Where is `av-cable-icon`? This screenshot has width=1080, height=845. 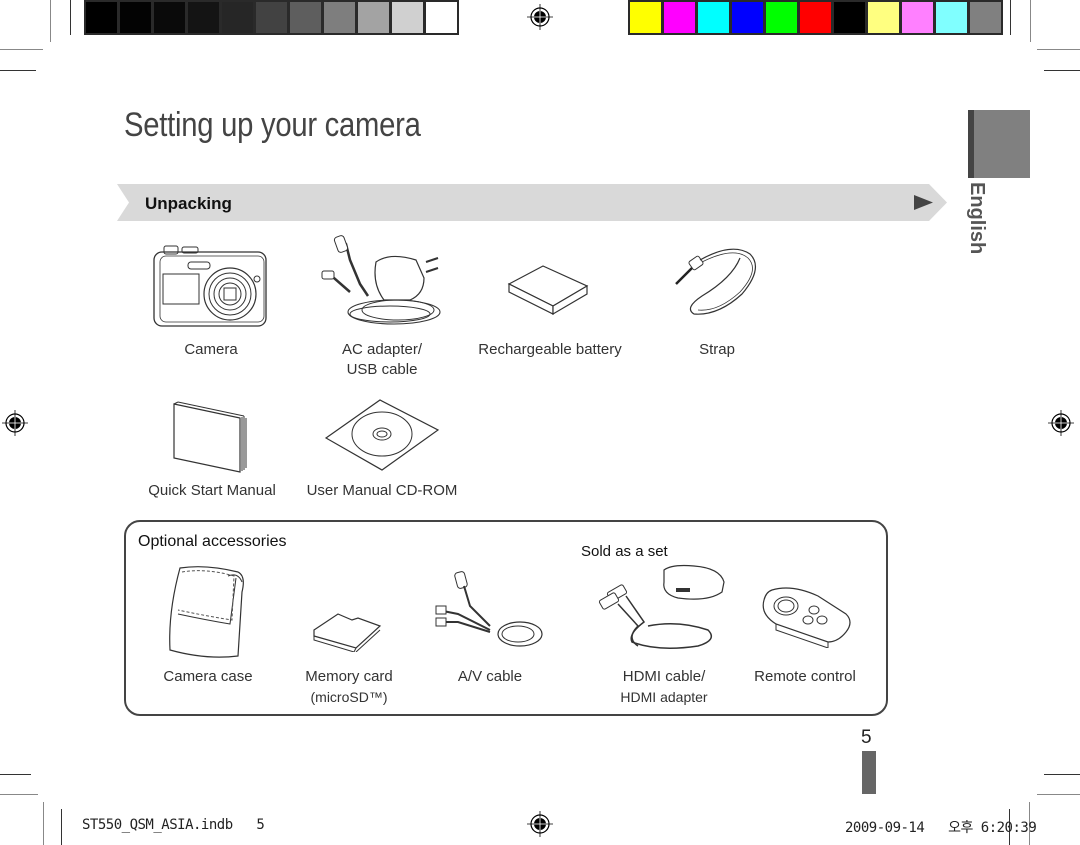 av-cable-icon is located at coordinates (489, 609).